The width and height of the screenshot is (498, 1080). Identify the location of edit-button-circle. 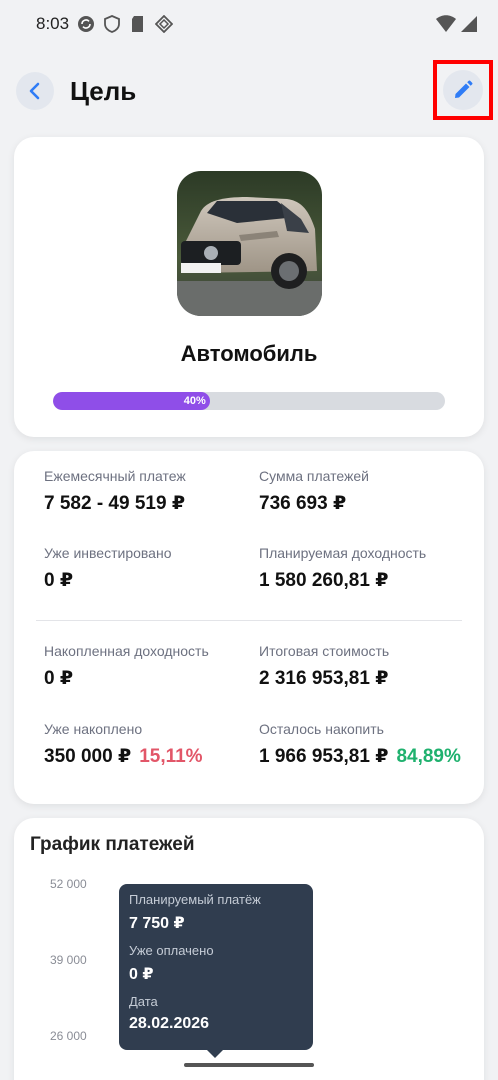
(463, 90).